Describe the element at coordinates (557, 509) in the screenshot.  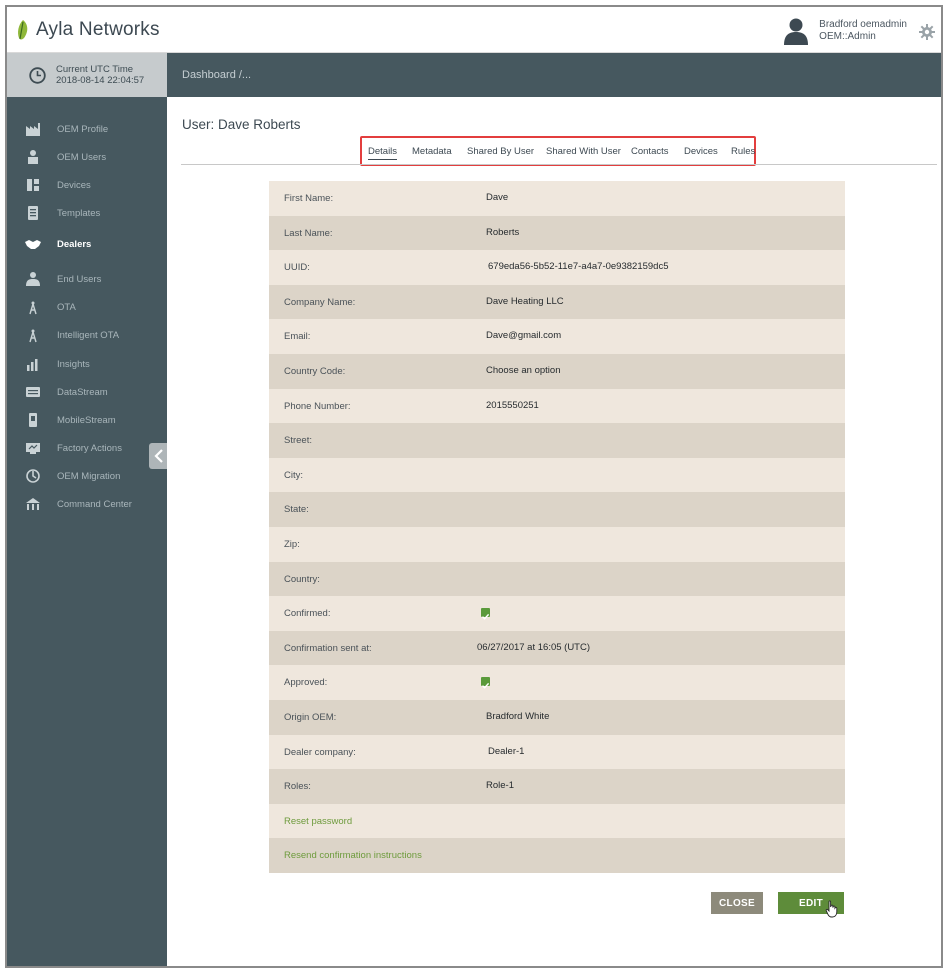
I see `table-row: State:` at that location.